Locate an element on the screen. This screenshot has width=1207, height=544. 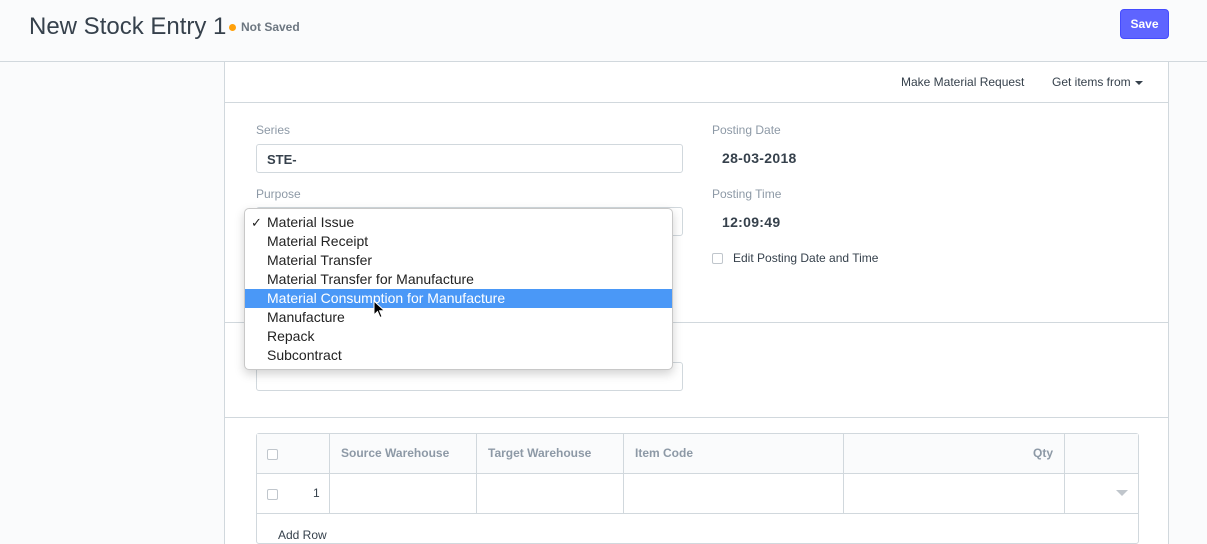
target-warehouse-cell is located at coordinates (549, 494).